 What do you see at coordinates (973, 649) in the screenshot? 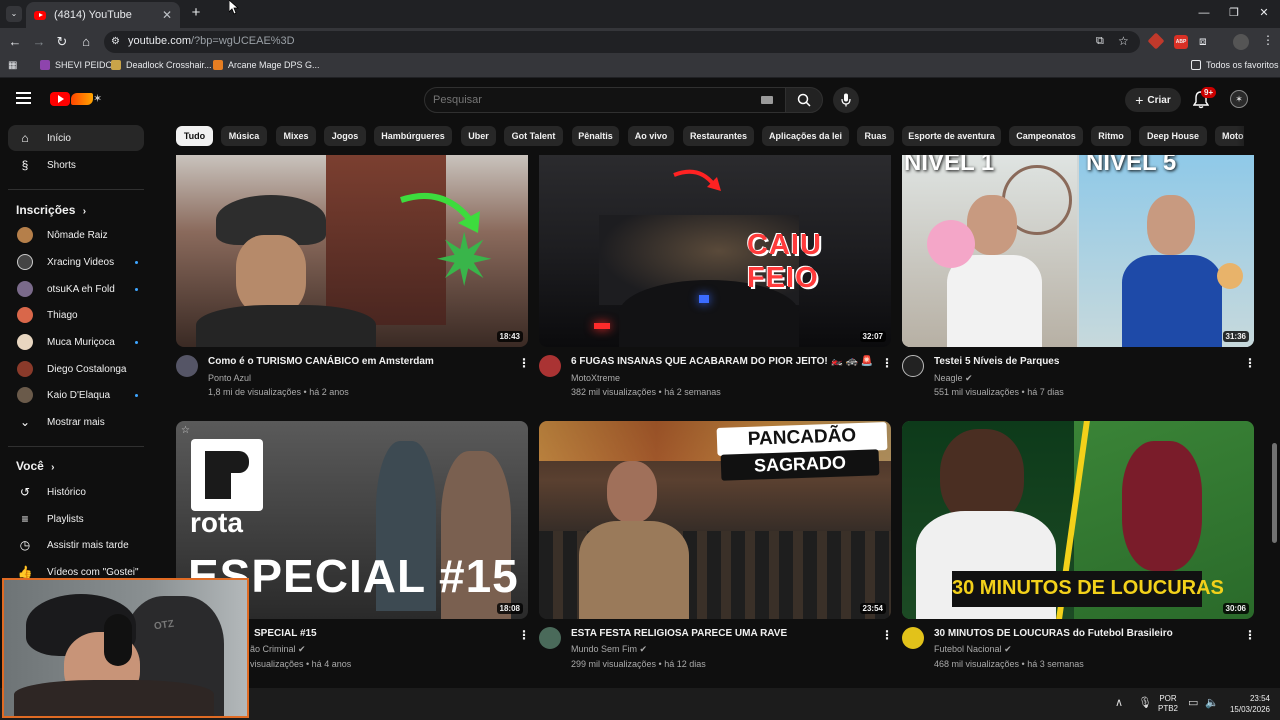
I see `video-channel-name: Futebol Nacional ✔` at bounding box center [973, 649].